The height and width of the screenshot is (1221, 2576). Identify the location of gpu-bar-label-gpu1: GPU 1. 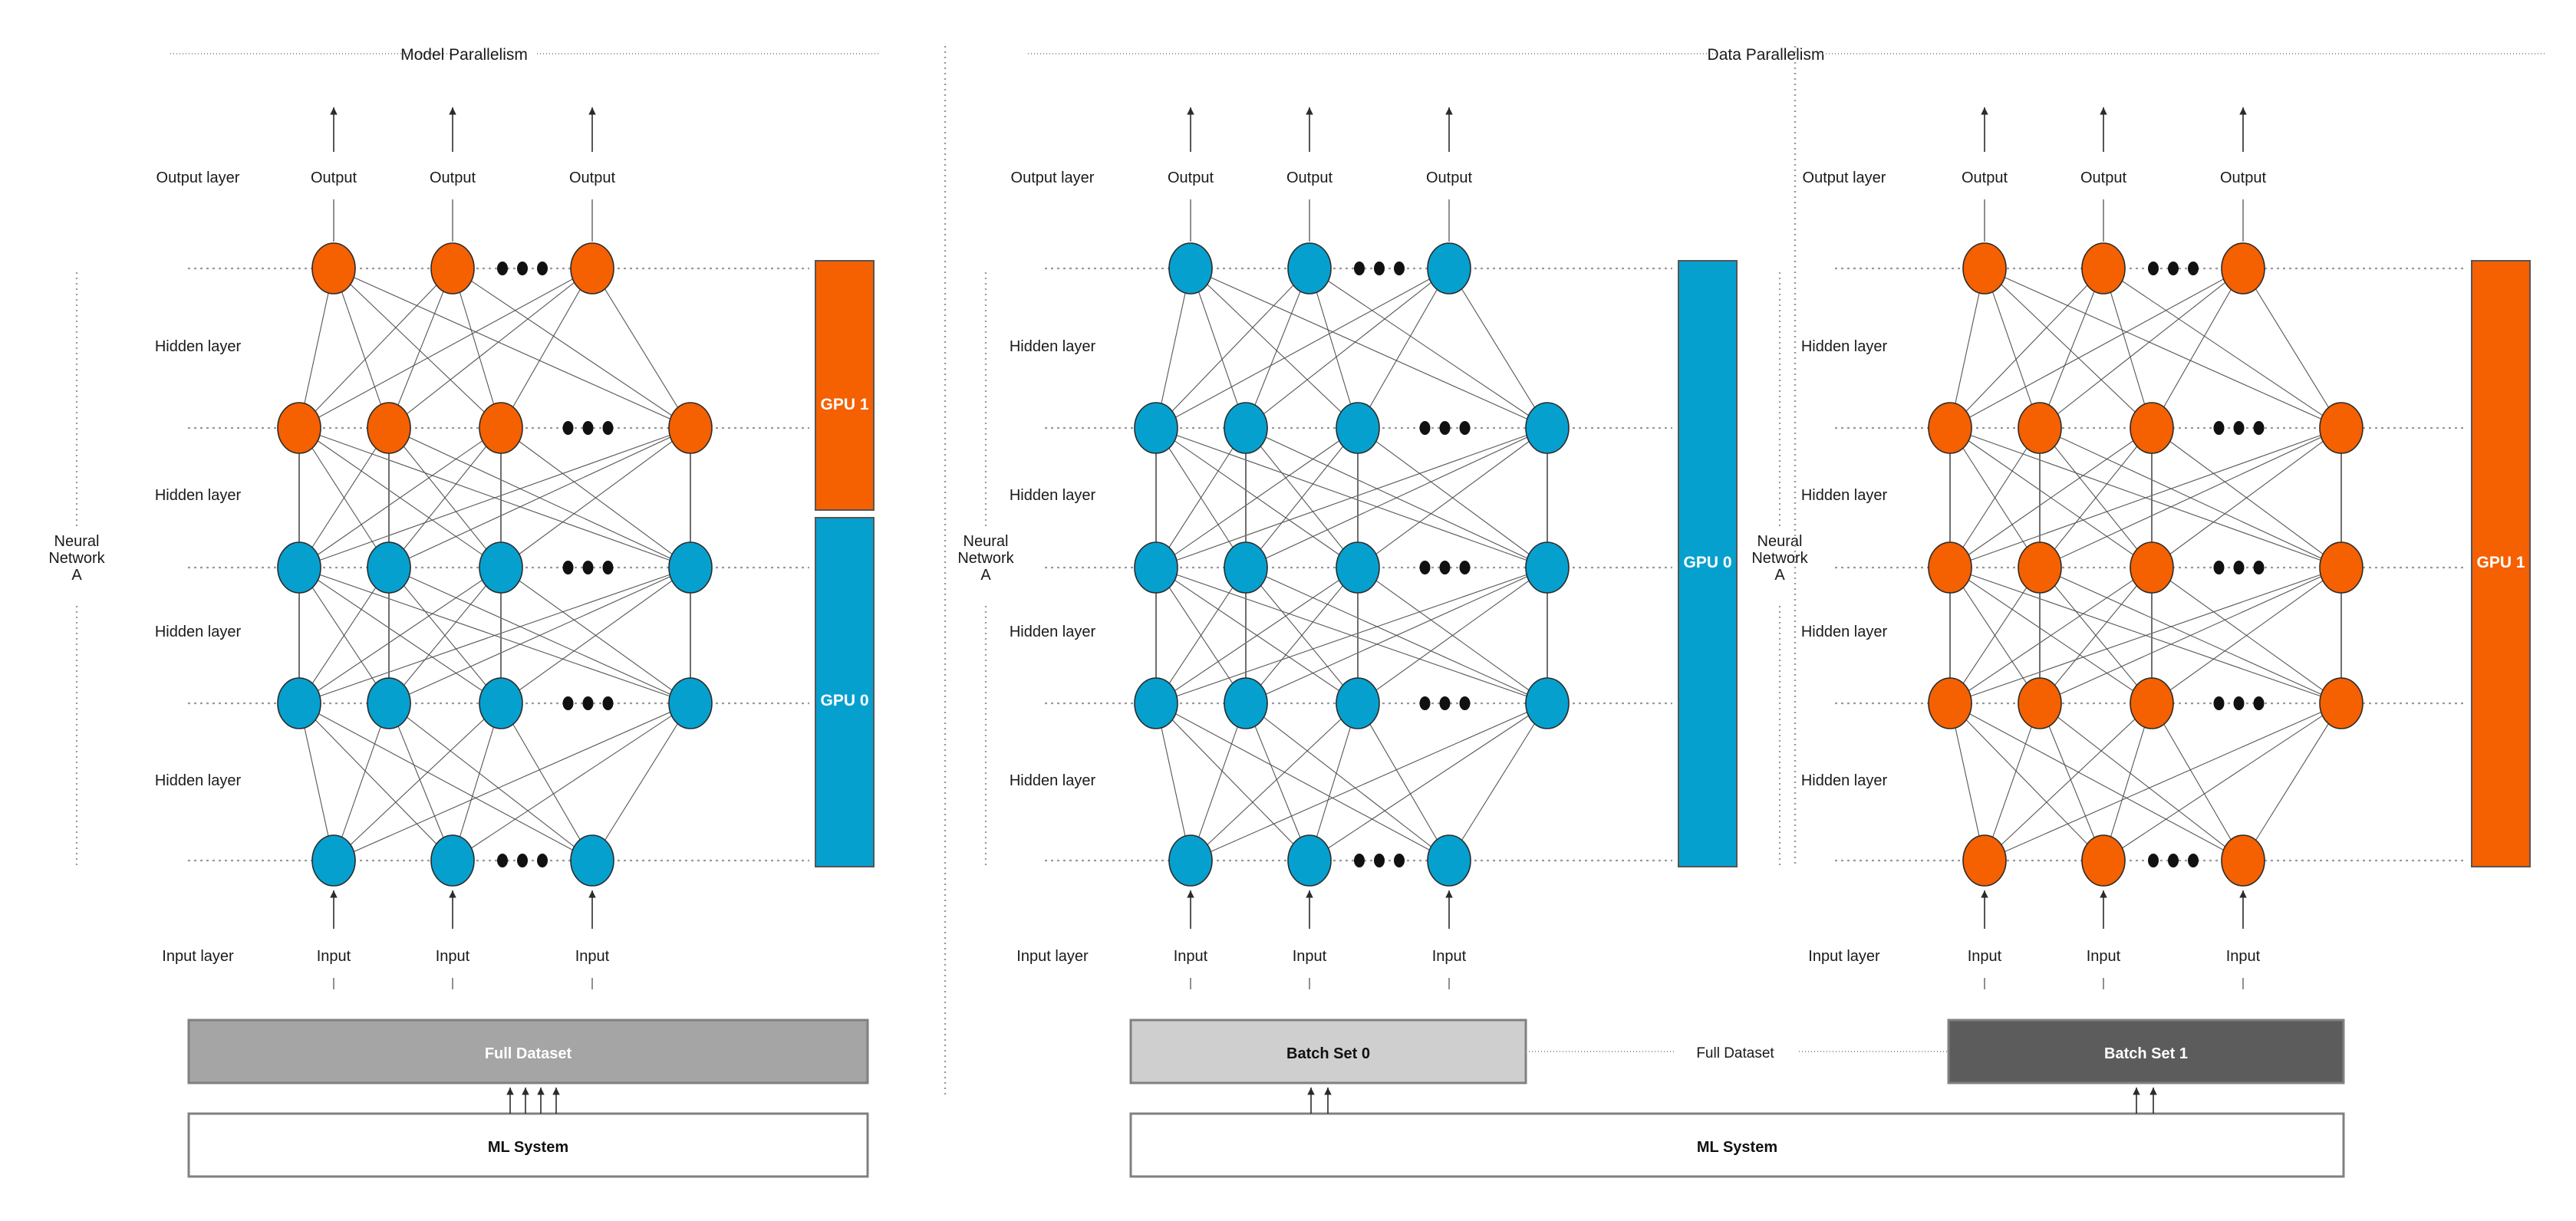
(844, 404).